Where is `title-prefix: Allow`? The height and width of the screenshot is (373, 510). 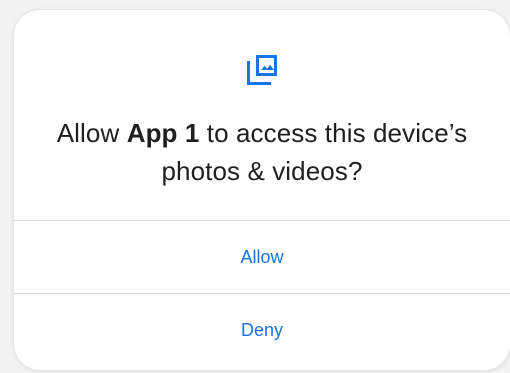 title-prefix: Allow is located at coordinates (91, 133).